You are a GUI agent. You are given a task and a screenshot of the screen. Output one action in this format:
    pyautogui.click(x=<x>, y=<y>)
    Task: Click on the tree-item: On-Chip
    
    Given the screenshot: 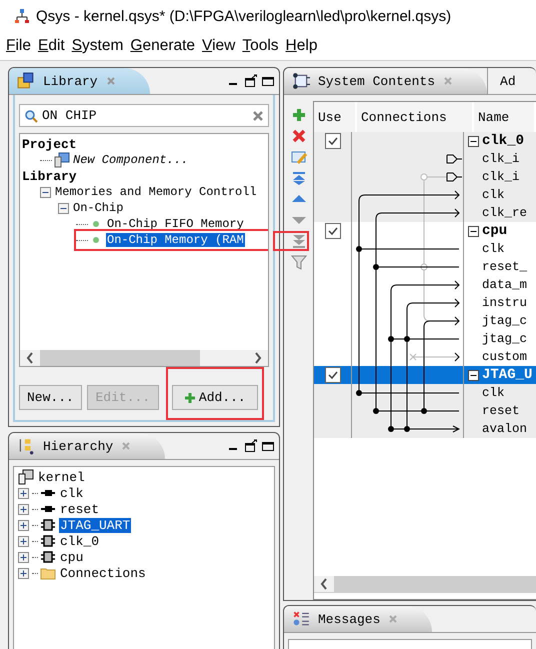 What is the action you would take?
    pyautogui.click(x=98, y=208)
    